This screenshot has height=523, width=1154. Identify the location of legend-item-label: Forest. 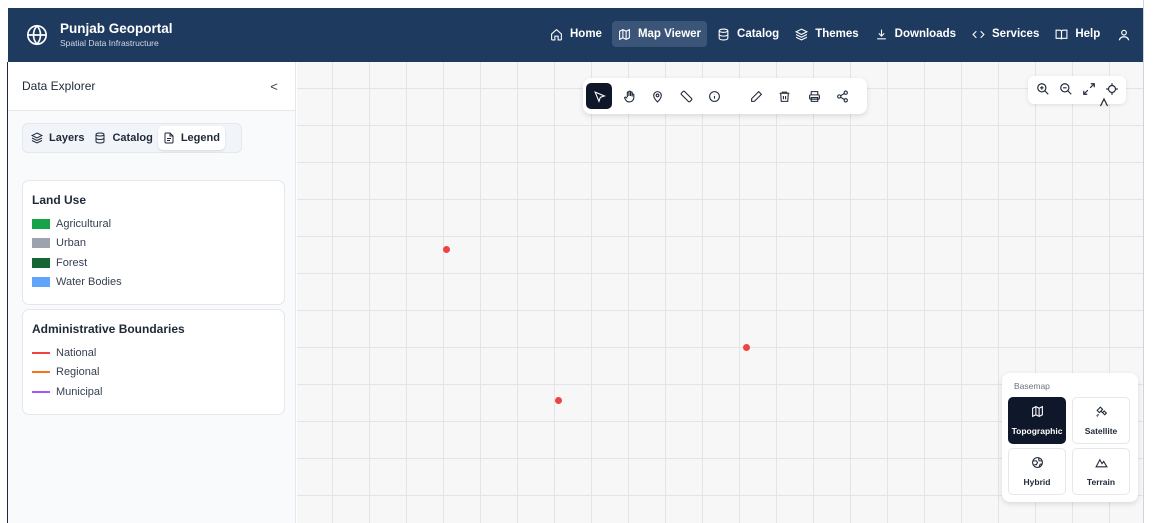
(72, 262).